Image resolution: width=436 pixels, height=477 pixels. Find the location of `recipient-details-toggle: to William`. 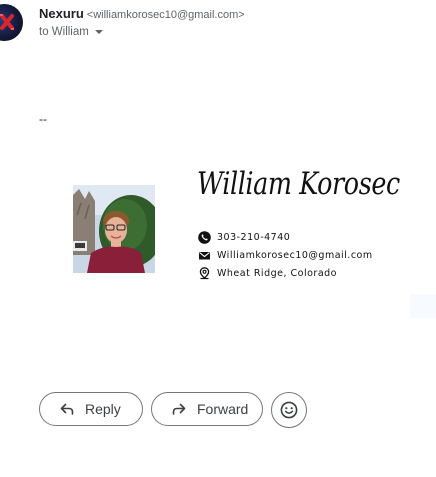

recipient-details-toggle: to William is located at coordinates (71, 32).